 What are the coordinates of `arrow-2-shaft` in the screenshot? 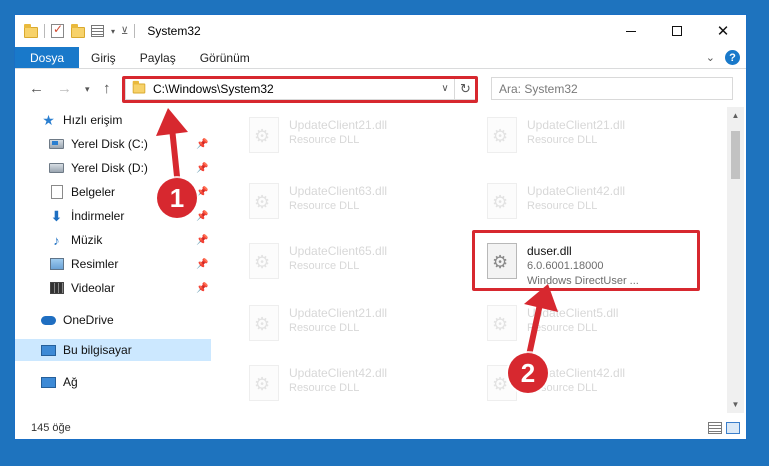 It's located at (534, 332).